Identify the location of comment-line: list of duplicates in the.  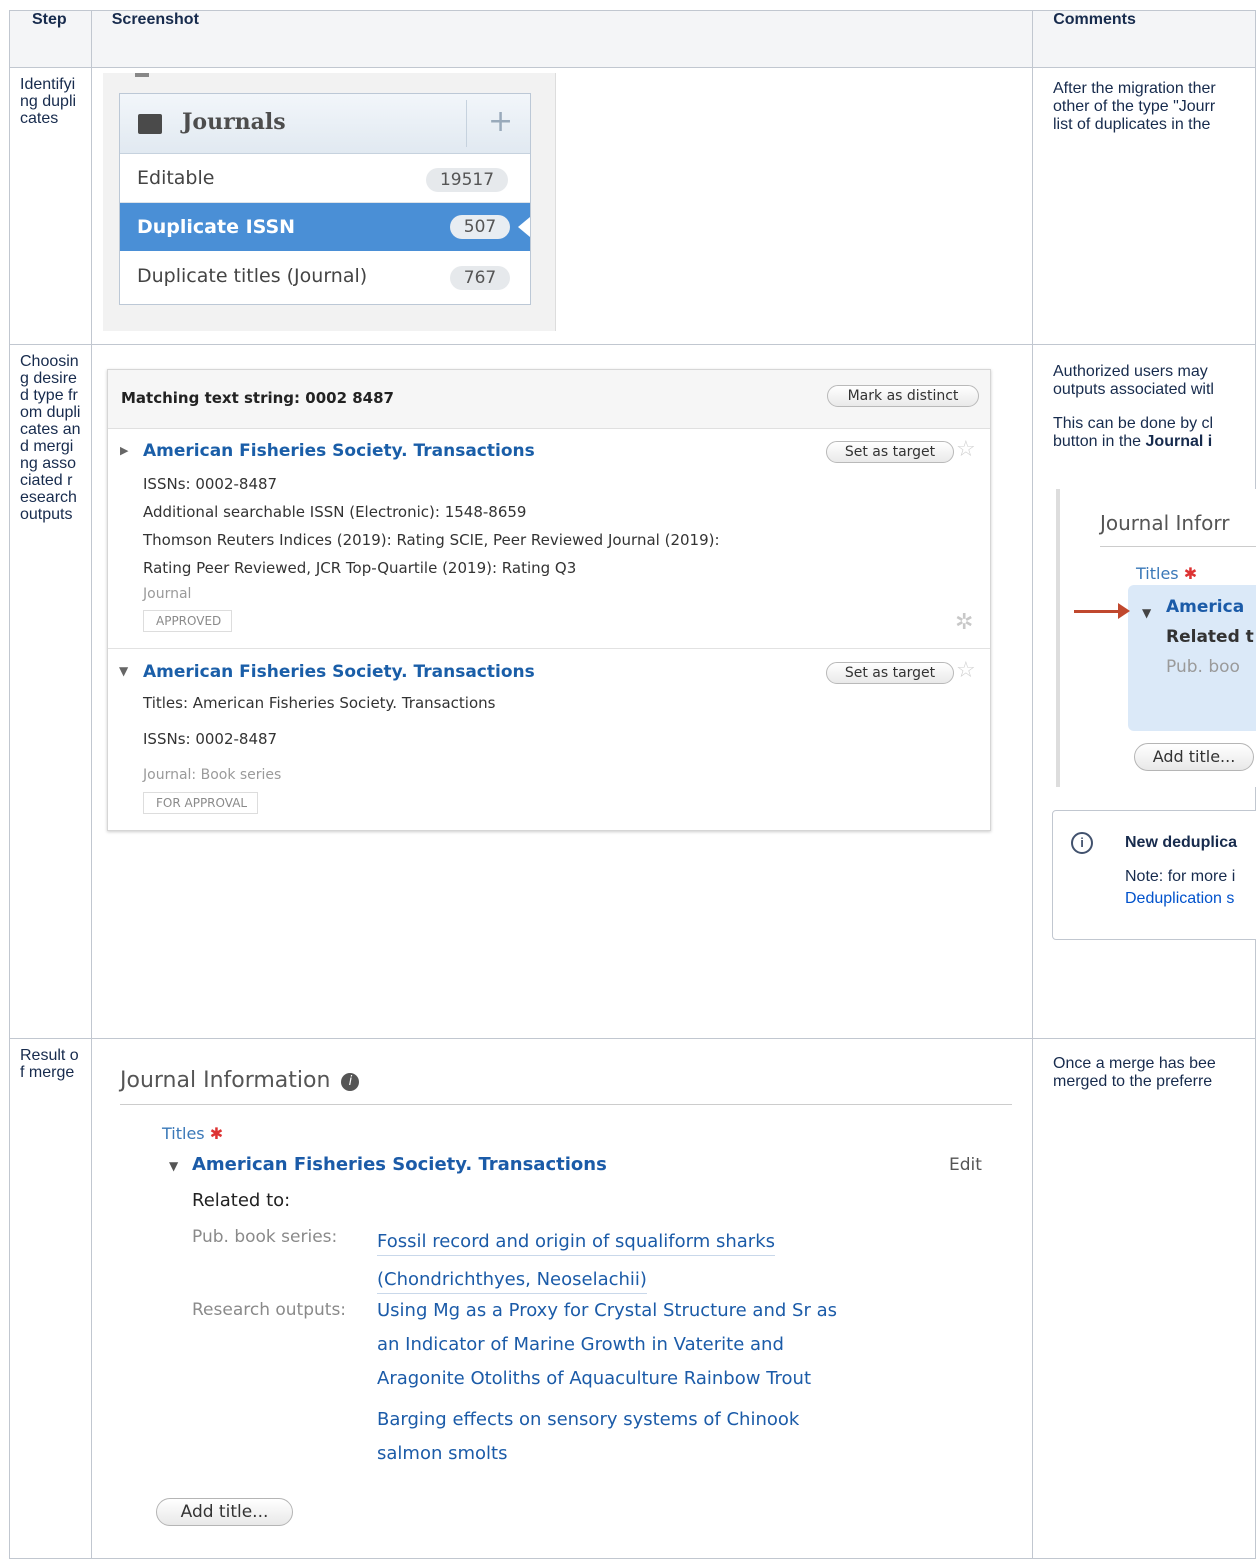
(1132, 124).